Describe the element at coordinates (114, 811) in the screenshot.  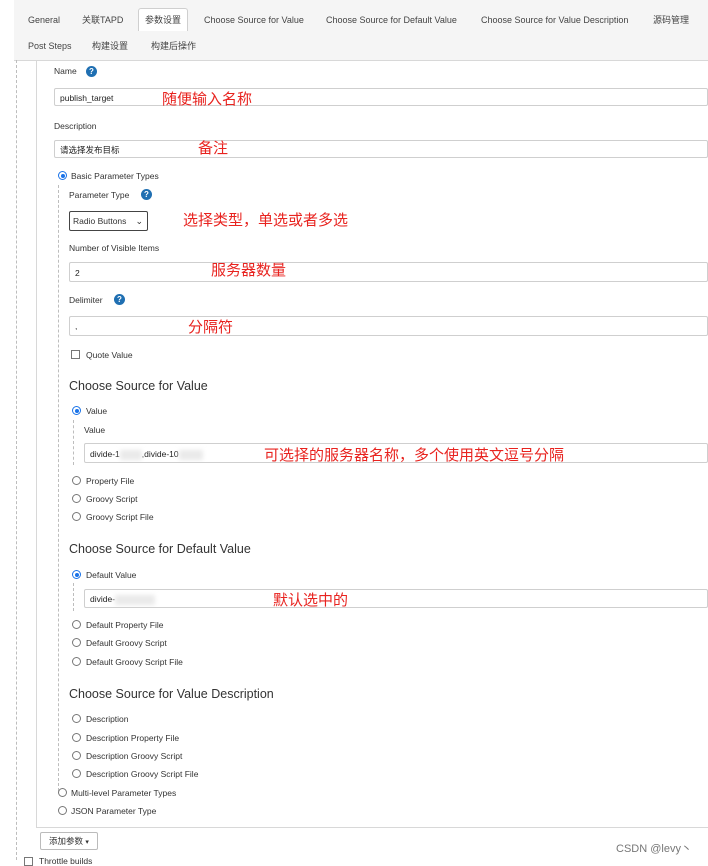
I see `json-param-label: JSON Parameter Type` at that location.